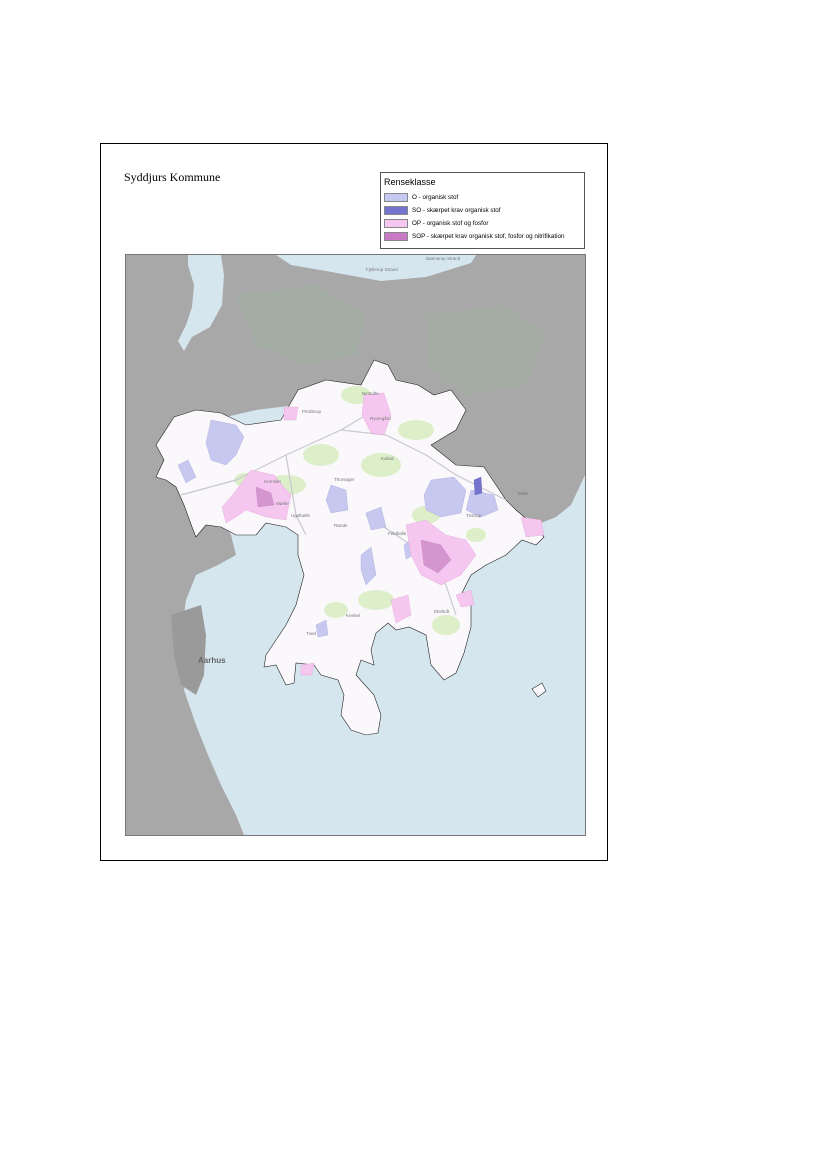  What do you see at coordinates (387, 458) in the screenshot?
I see `place-kolind: Kolind` at bounding box center [387, 458].